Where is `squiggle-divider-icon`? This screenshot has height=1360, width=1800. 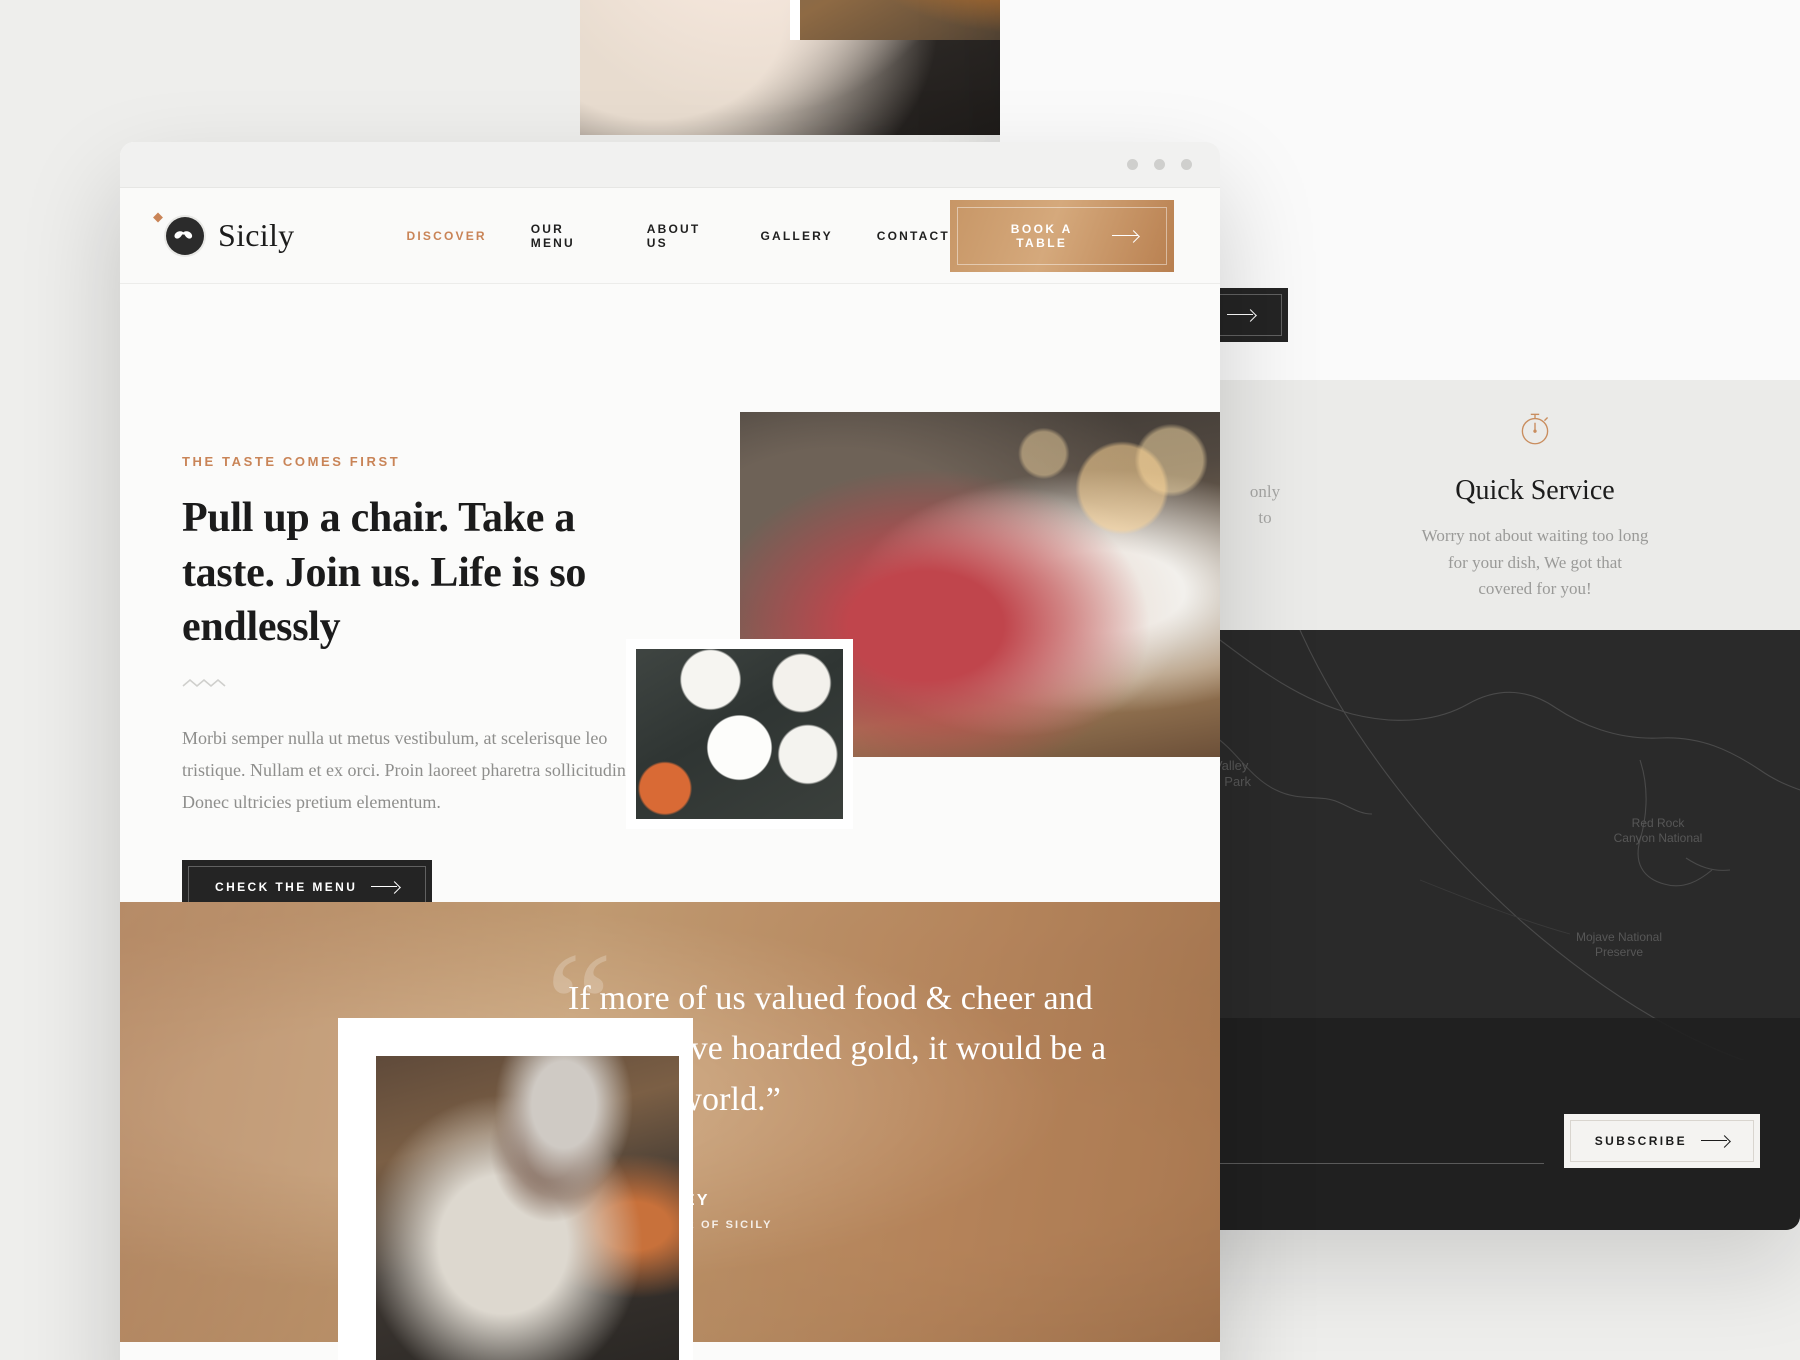 squiggle-divider-icon is located at coordinates (407, 686).